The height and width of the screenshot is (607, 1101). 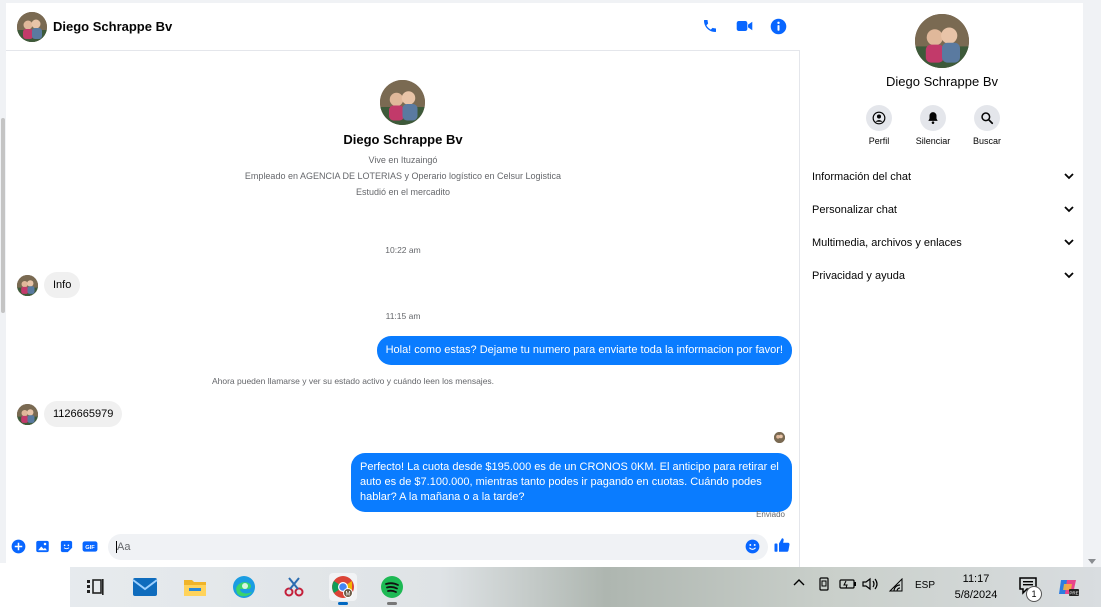 What do you see at coordinates (392, 589) in the screenshot?
I see `spotify-icon` at bounding box center [392, 589].